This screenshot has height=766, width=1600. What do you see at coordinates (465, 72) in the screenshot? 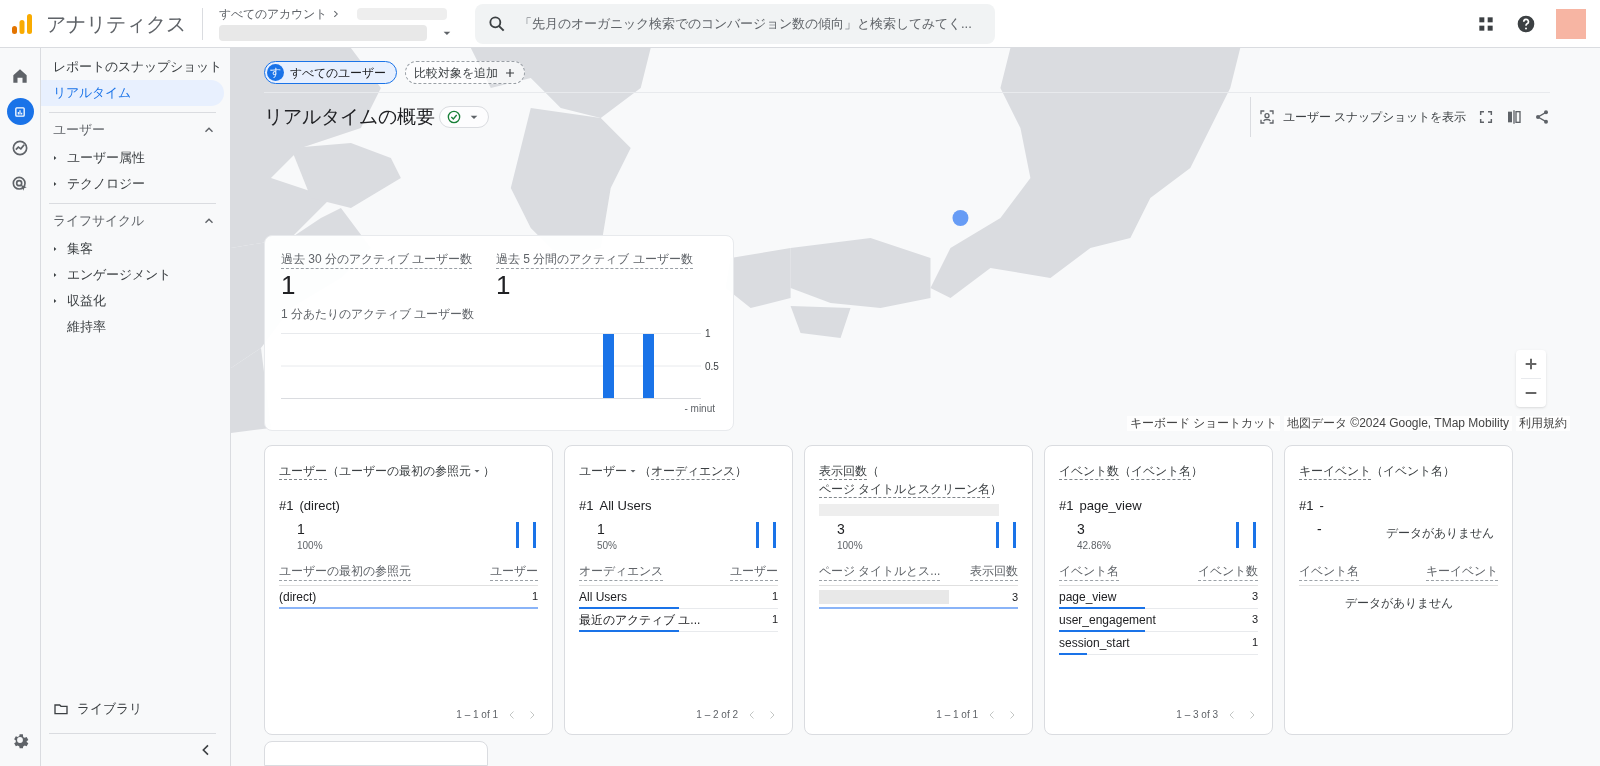
I see `add-comparison-button: 比較対象を追加` at bounding box center [465, 72].